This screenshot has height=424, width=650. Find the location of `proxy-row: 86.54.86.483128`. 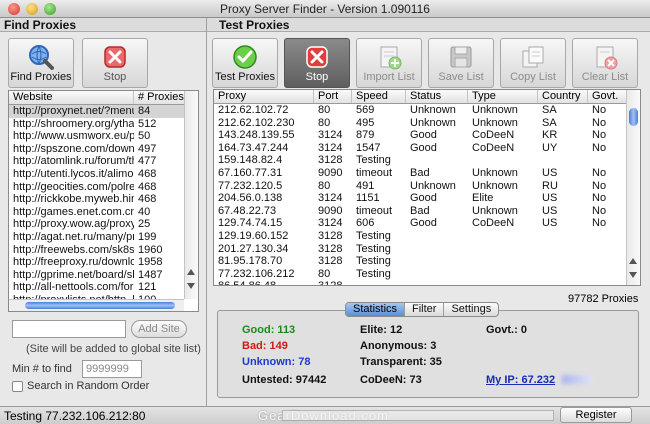

proxy-row: 86.54.86.483128 is located at coordinates (427, 282).